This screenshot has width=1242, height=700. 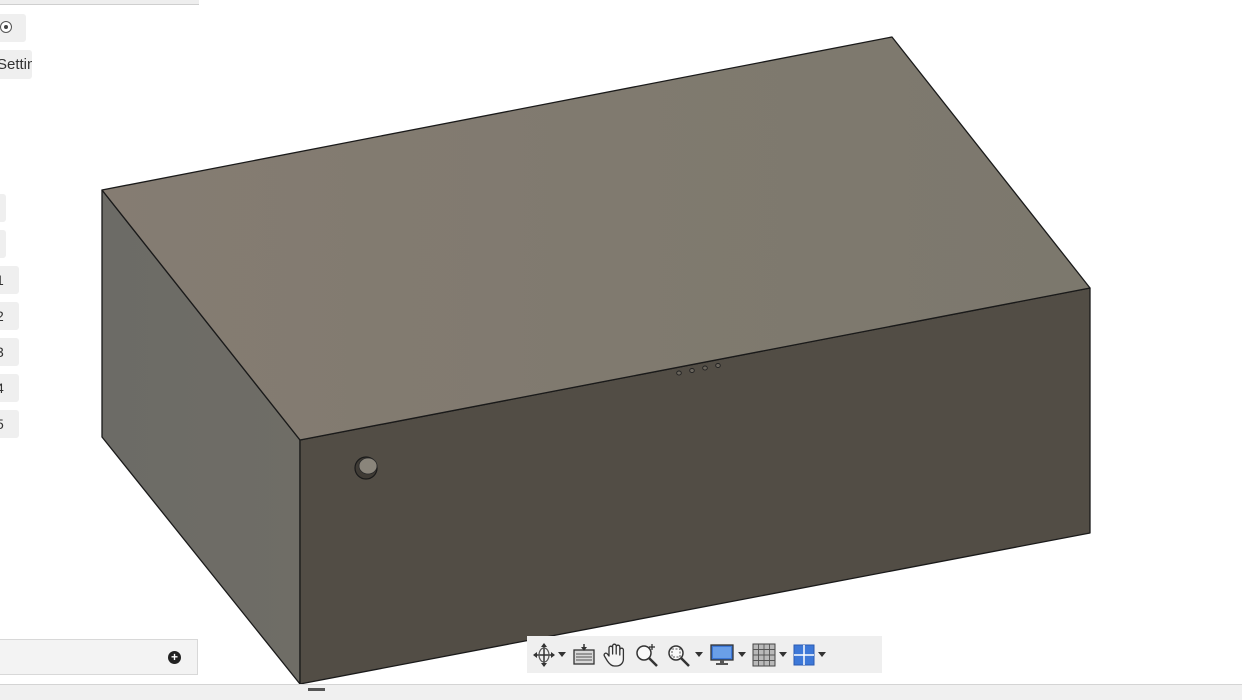 I want to click on browser-radio-toggle, so click(x=13, y=28).